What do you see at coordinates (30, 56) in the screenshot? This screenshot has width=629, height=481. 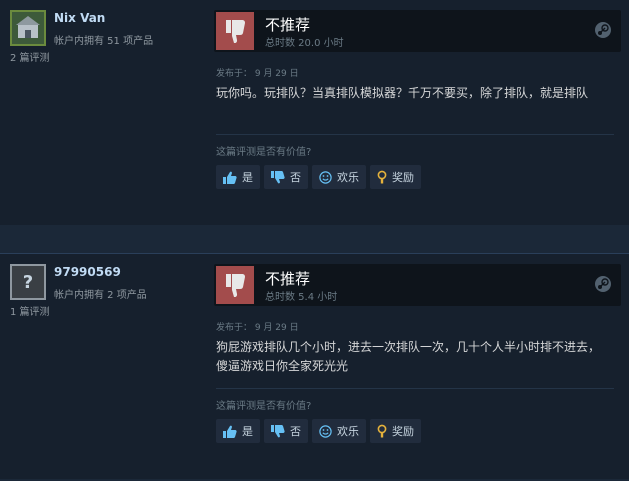 I see `review-count: 2 篇评测` at bounding box center [30, 56].